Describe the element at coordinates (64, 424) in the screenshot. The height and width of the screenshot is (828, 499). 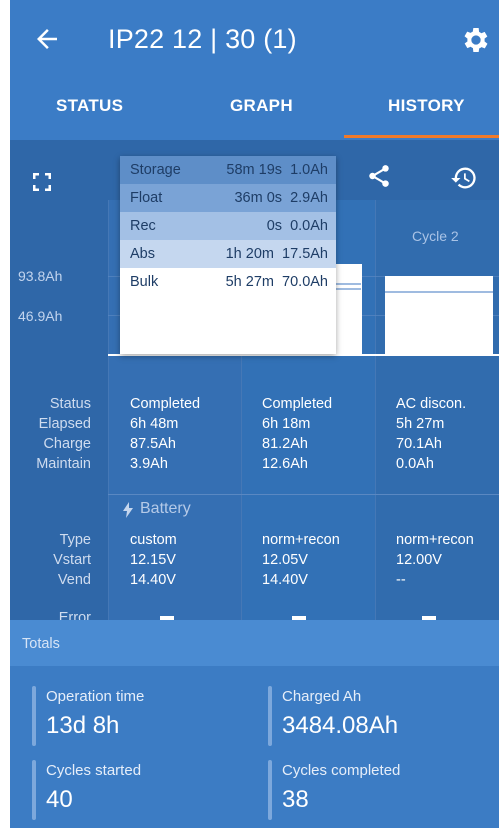
I see `elapsed-label: Elapsed` at that location.